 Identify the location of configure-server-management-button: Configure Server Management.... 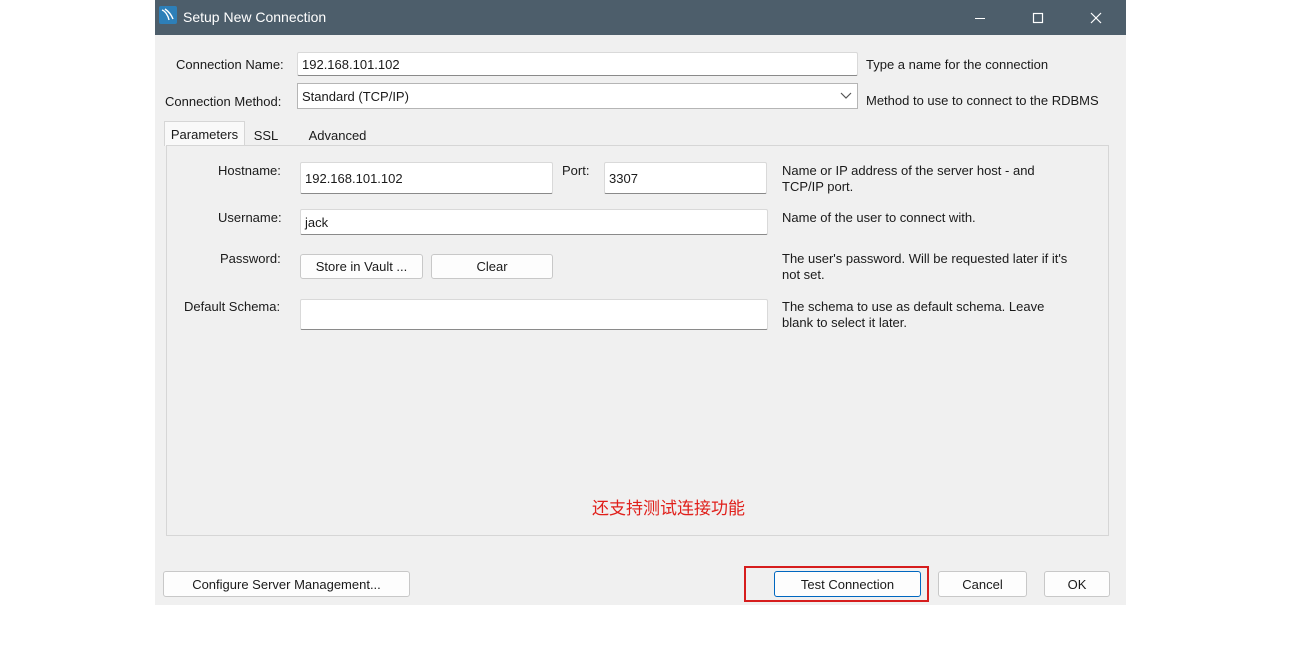
(286, 584).